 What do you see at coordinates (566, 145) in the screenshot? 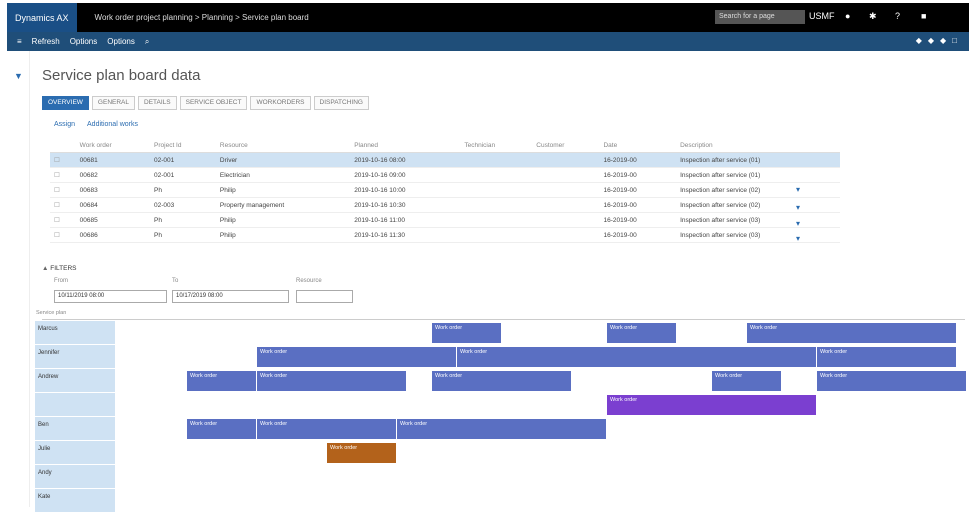
I see `col-header: Customer` at bounding box center [566, 145].